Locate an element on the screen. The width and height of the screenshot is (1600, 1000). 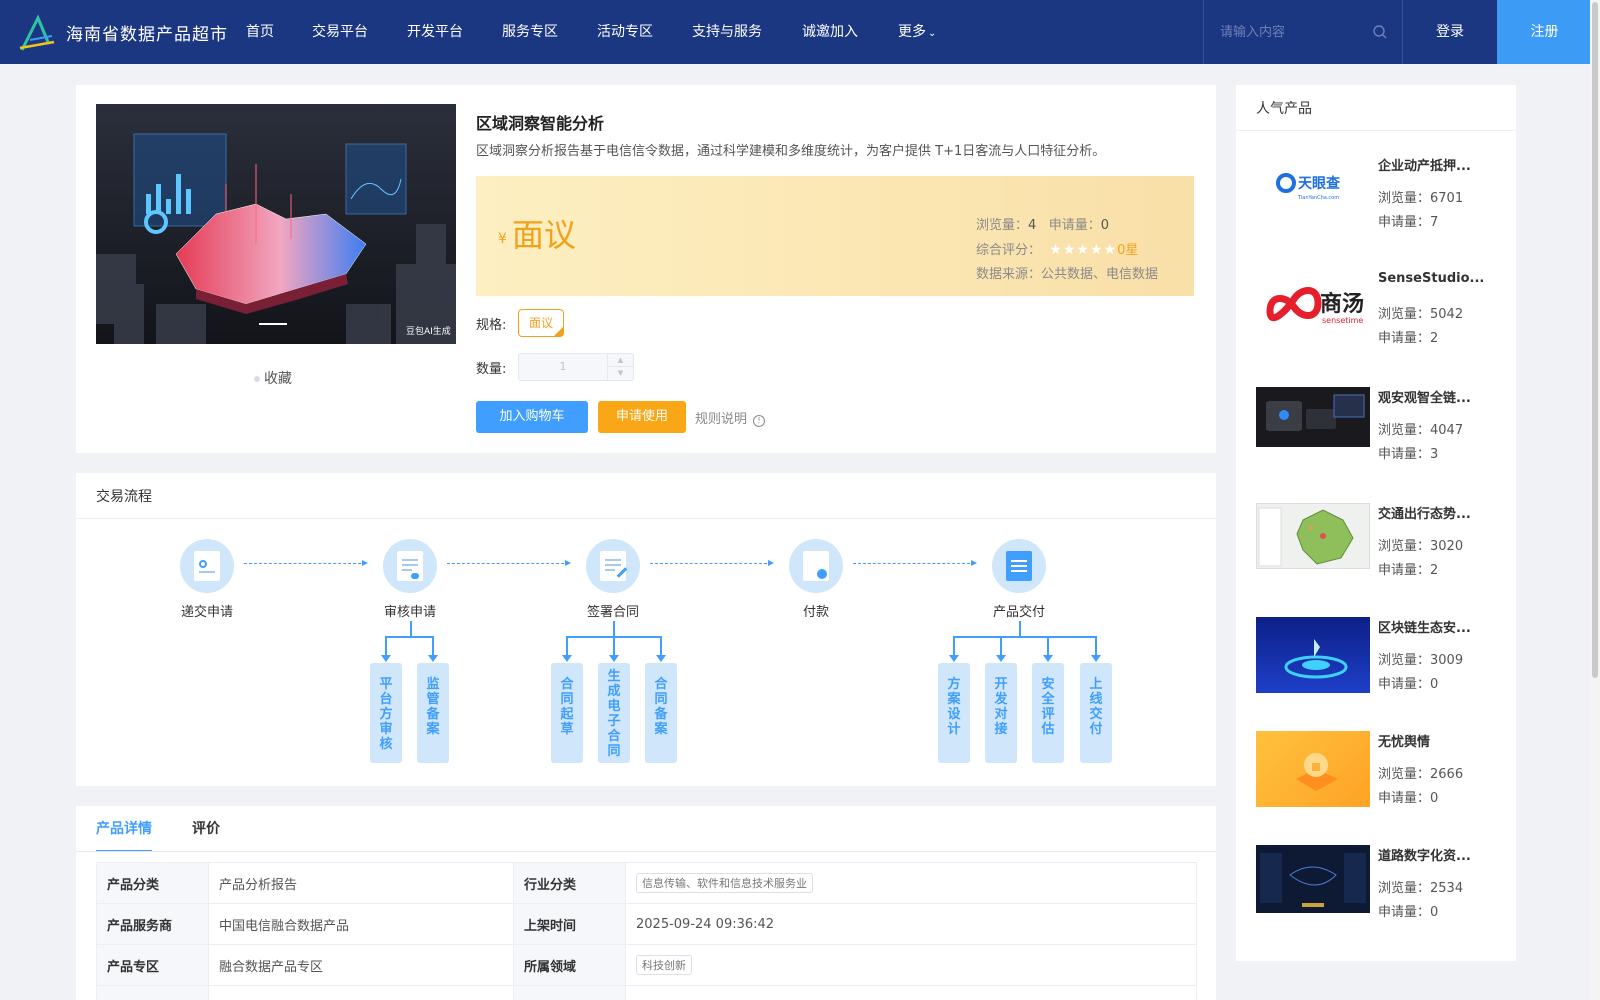
flow-step-label: 付款 is located at coordinates (815, 612).